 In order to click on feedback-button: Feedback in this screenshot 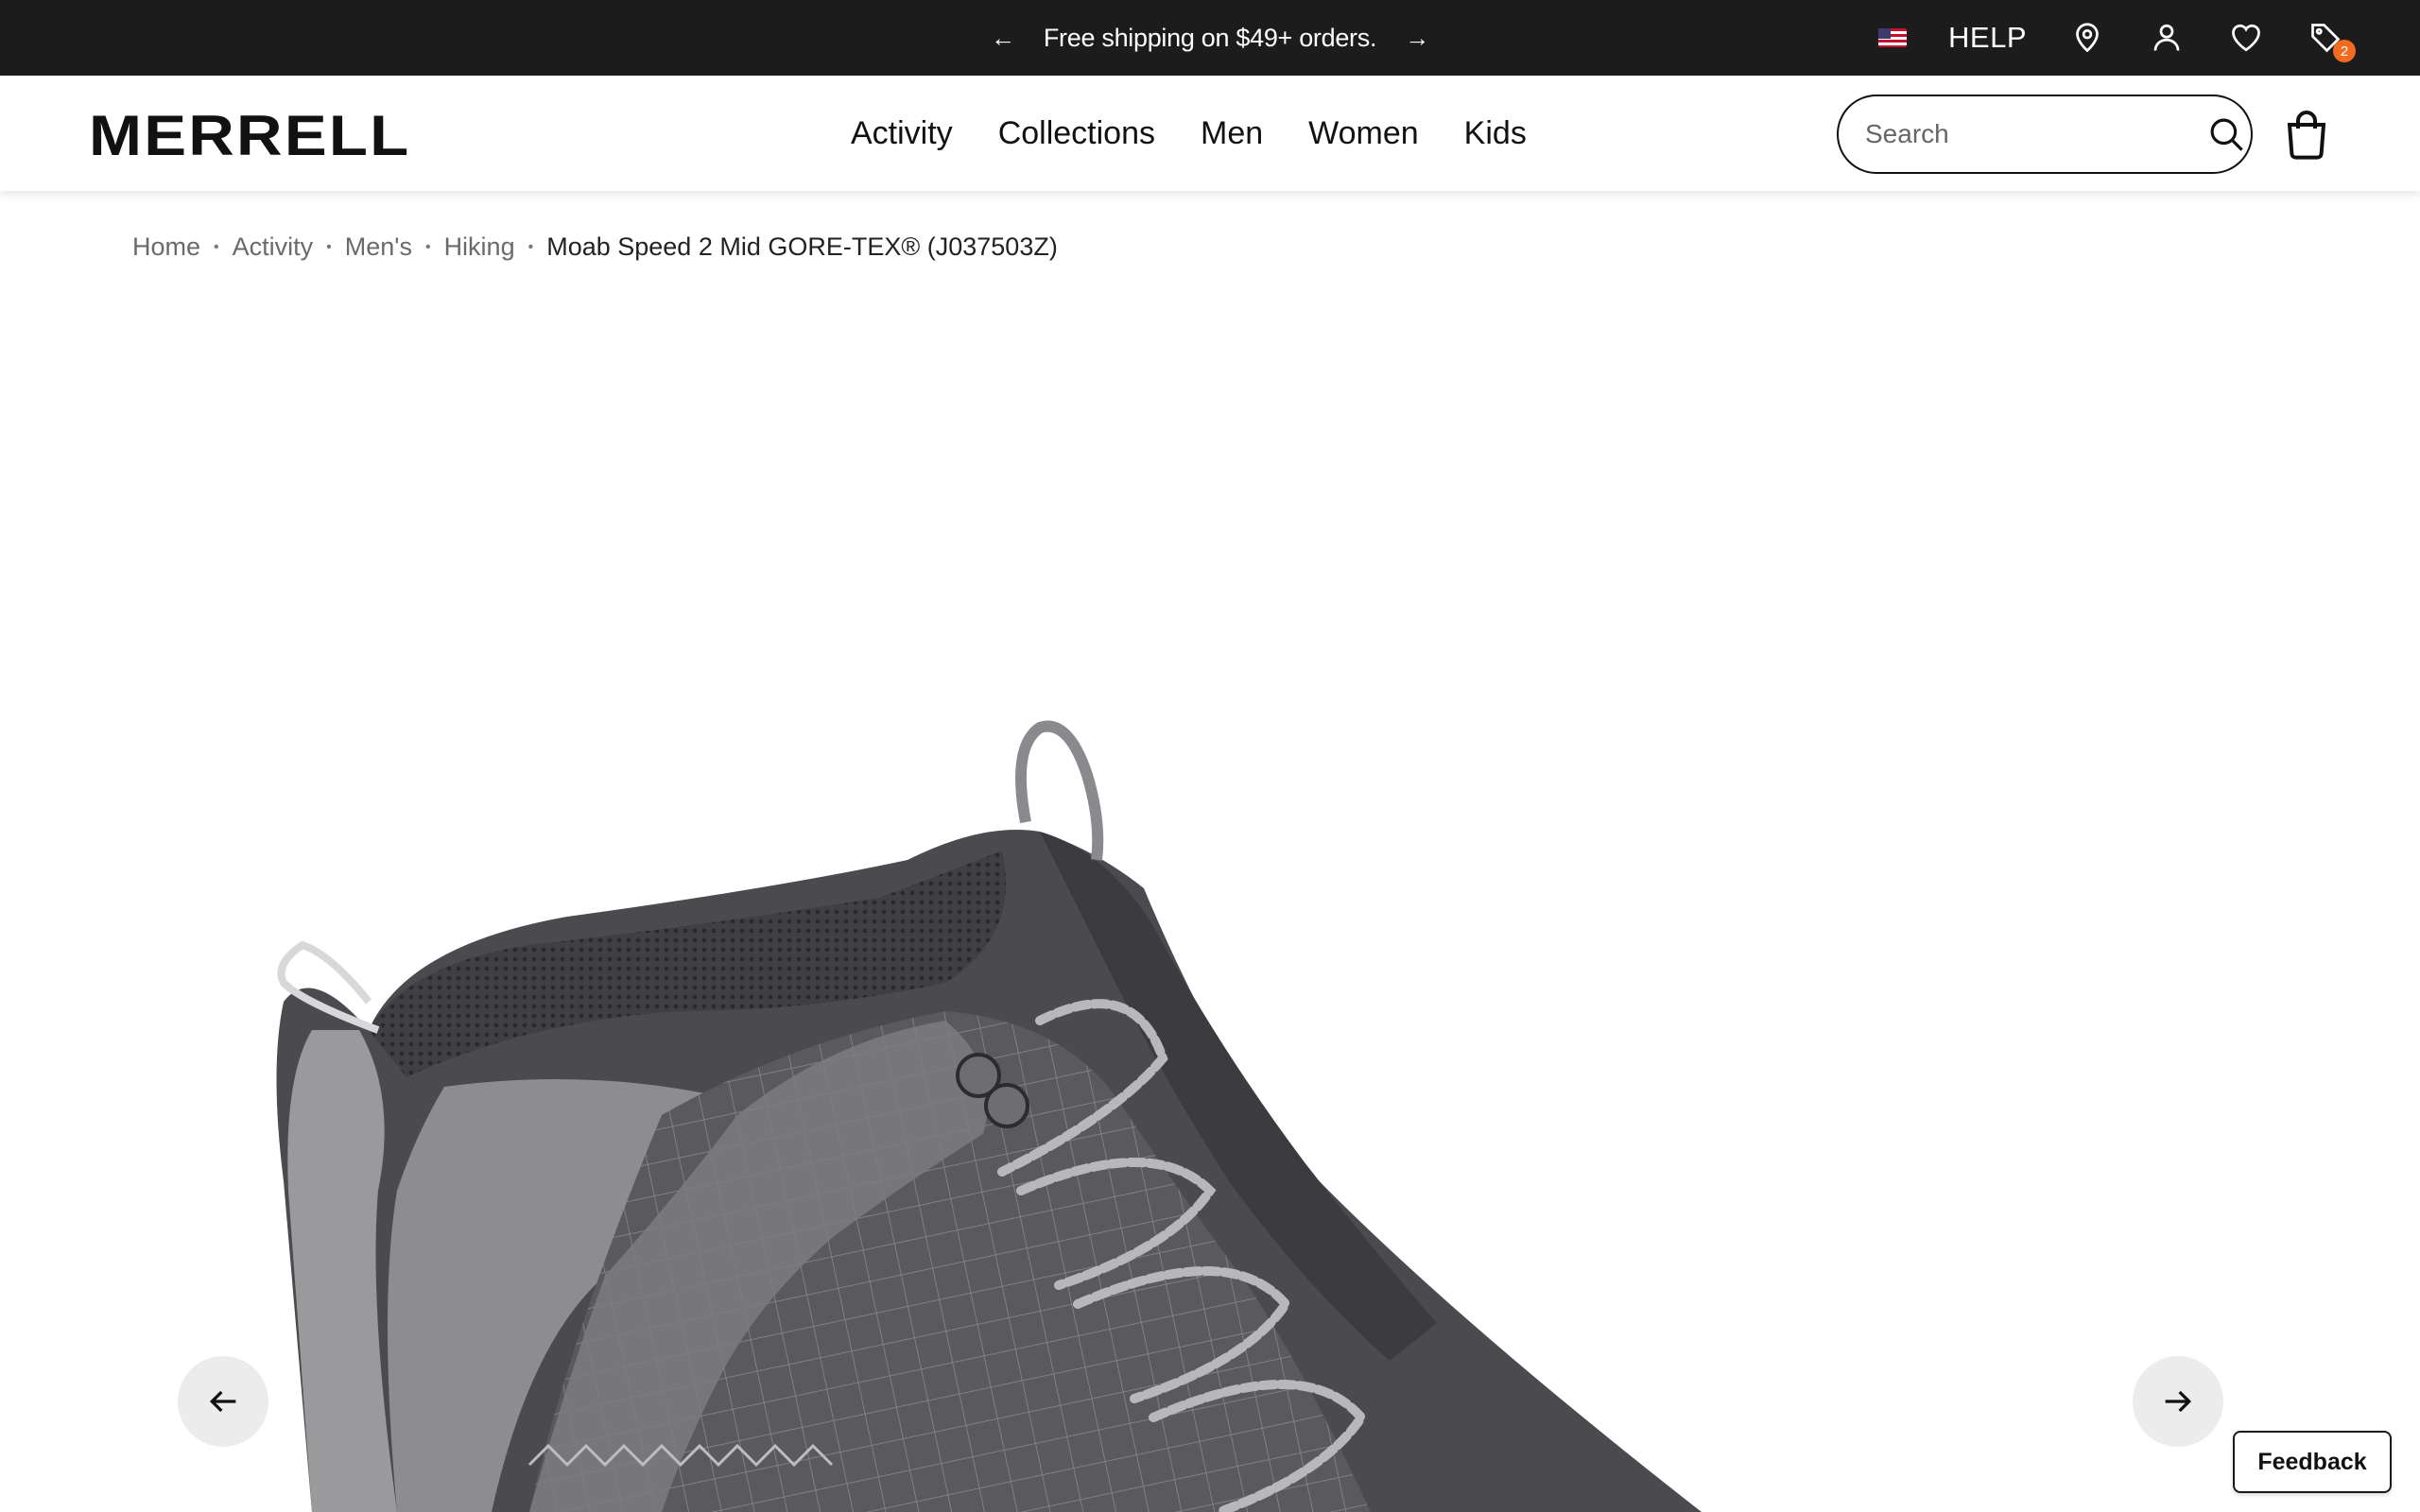, I will do `click(2312, 1462)`.